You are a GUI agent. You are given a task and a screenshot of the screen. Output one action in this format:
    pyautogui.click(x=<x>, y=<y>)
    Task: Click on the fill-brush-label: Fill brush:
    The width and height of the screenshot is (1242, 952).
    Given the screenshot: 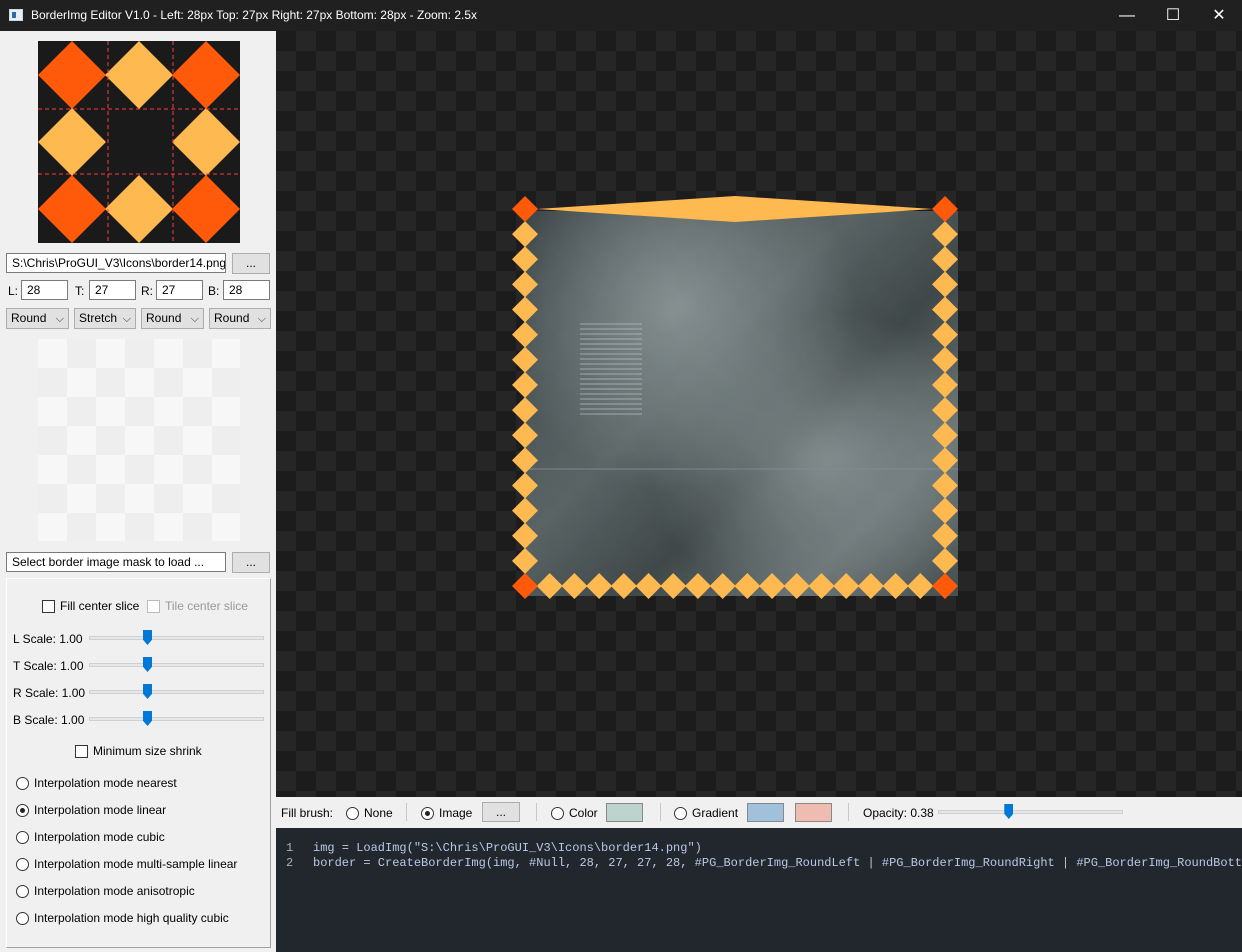 What is the action you would take?
    pyautogui.click(x=307, y=813)
    